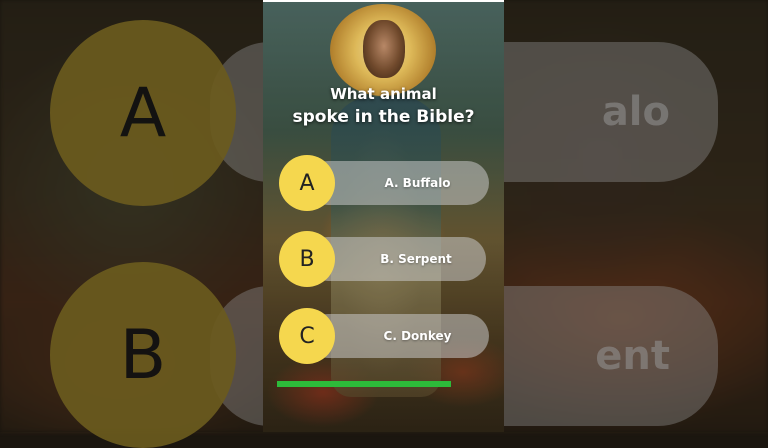 The image size is (768, 448). What do you see at coordinates (383, 94) in the screenshot?
I see `question-line-1: What animal` at bounding box center [383, 94].